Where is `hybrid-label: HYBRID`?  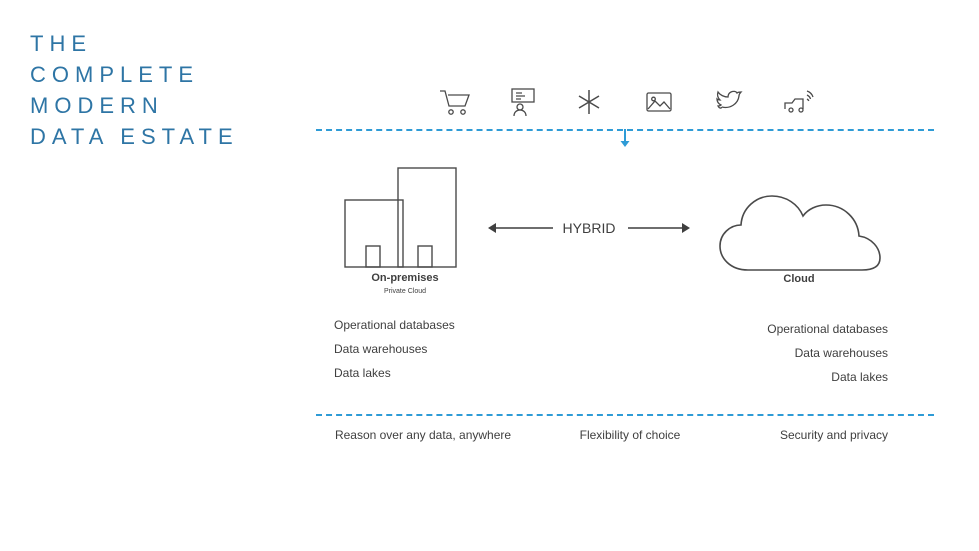 hybrid-label: HYBRID is located at coordinates (589, 228).